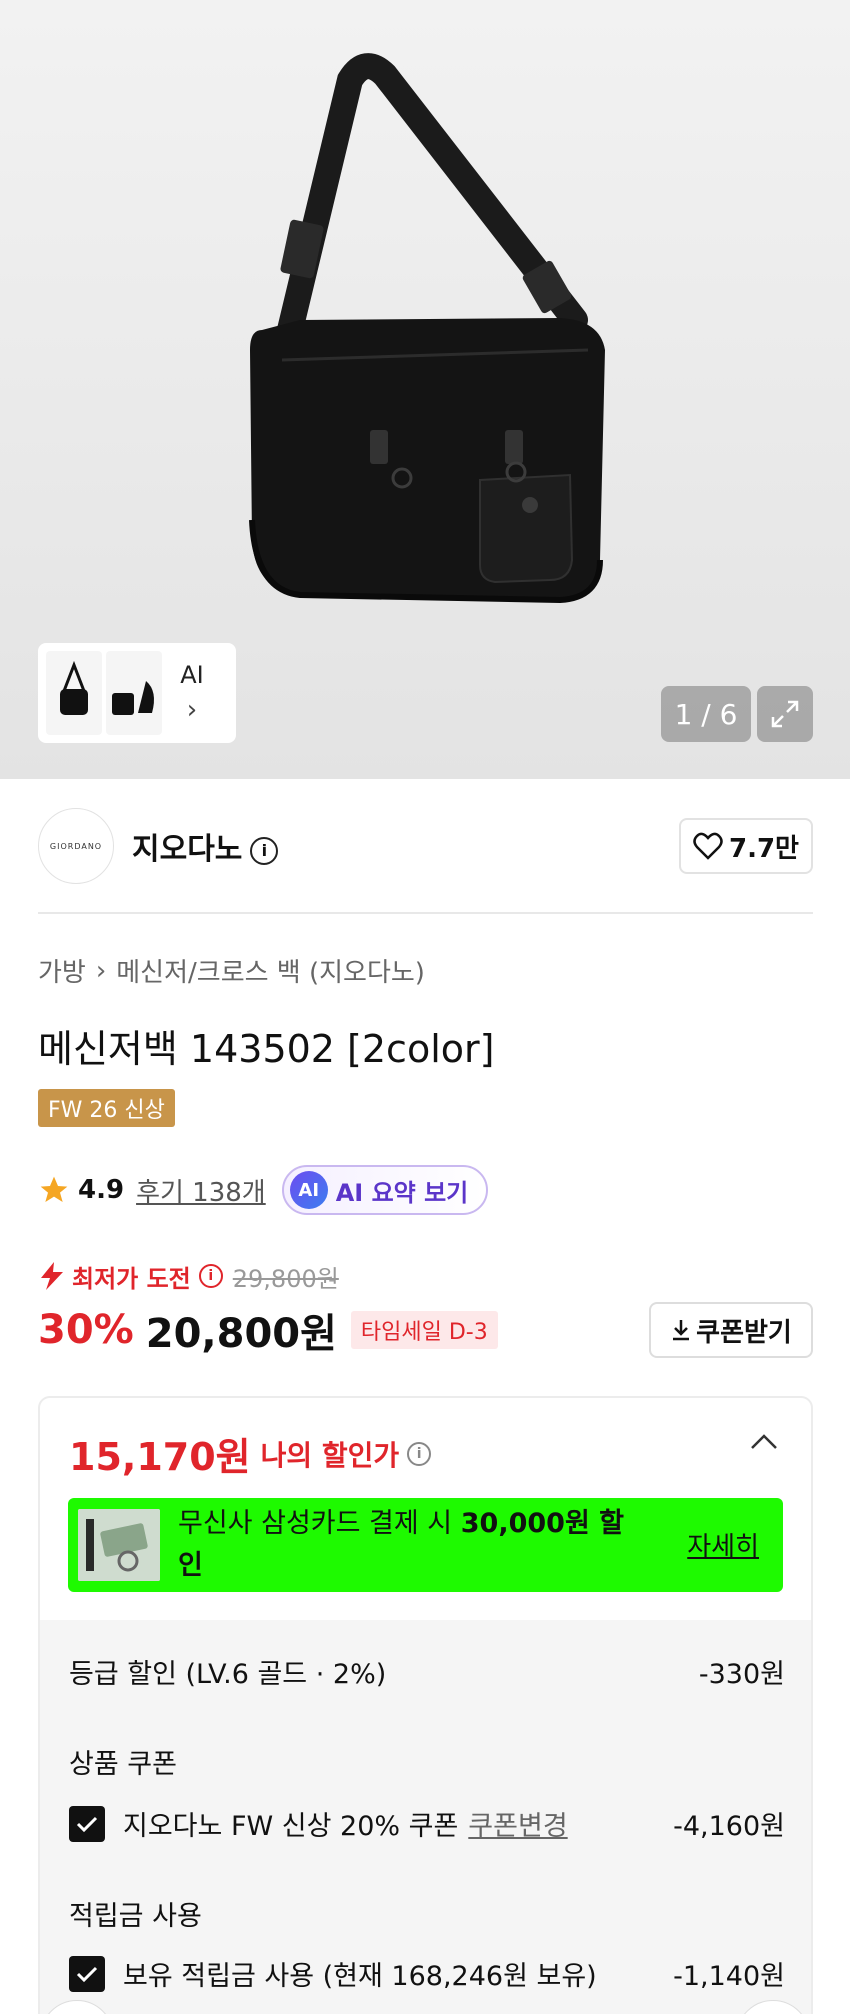 This screenshot has height=2014, width=850. Describe the element at coordinates (315, 1523) in the screenshot. I see `card-promo-desc: 무신사 삼성카드 결제 시` at that location.